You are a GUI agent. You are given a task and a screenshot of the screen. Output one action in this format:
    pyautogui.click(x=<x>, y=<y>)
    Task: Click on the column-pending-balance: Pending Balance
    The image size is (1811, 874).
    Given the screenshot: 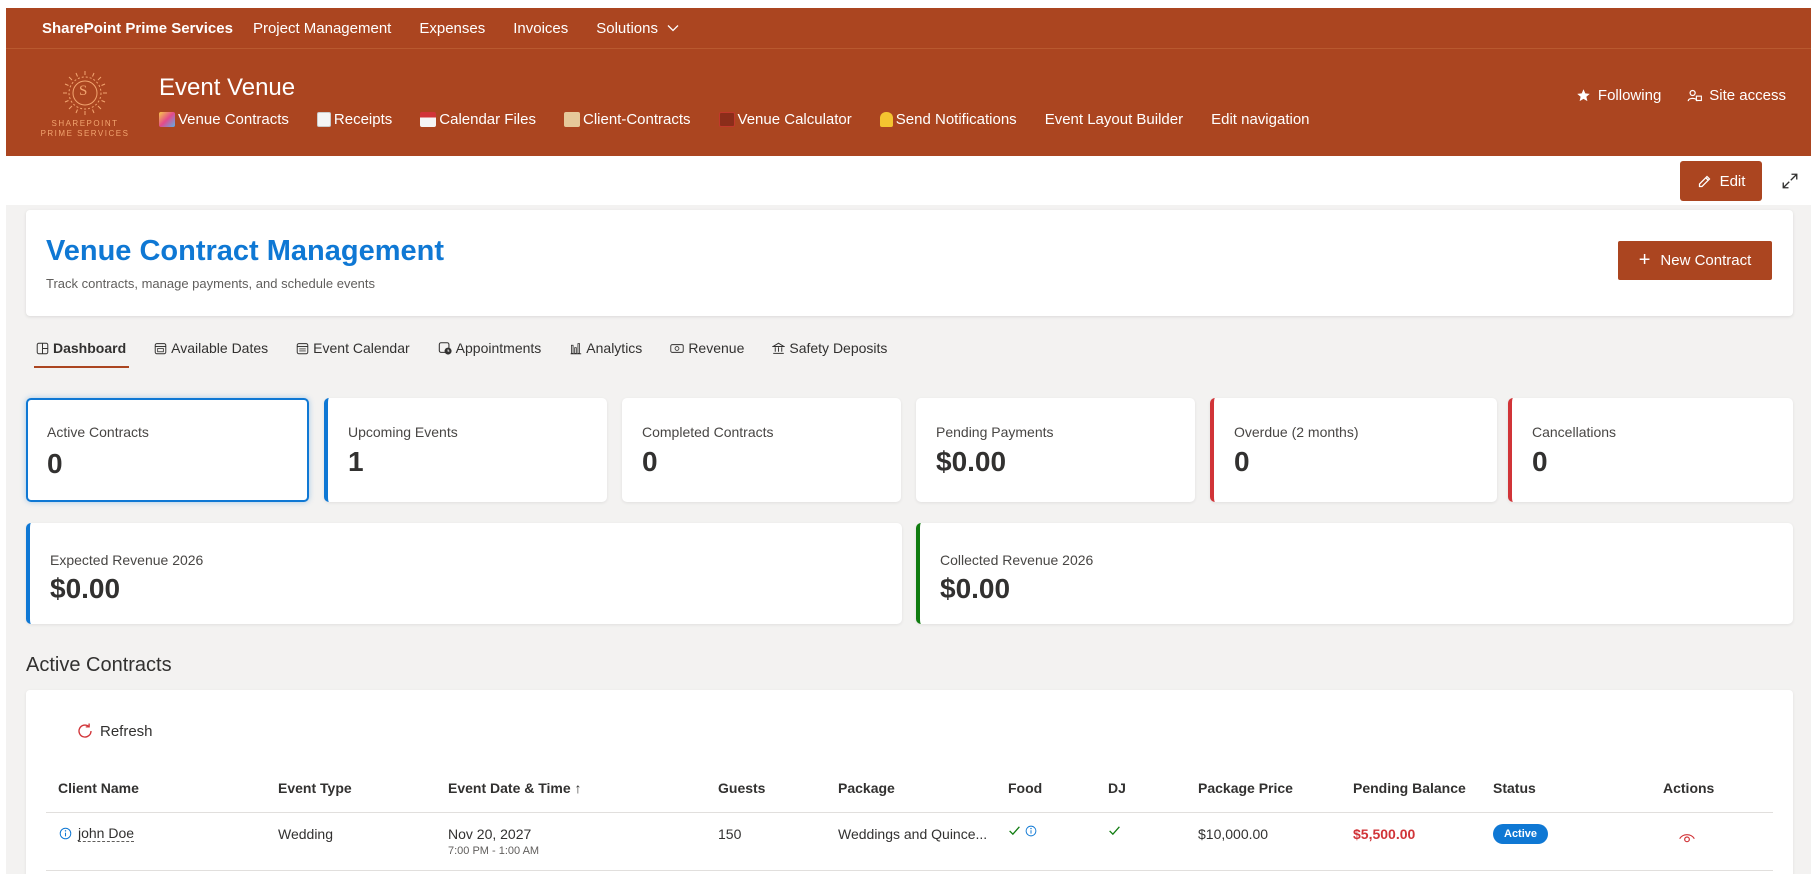 What is the action you would take?
    pyautogui.click(x=1409, y=788)
    